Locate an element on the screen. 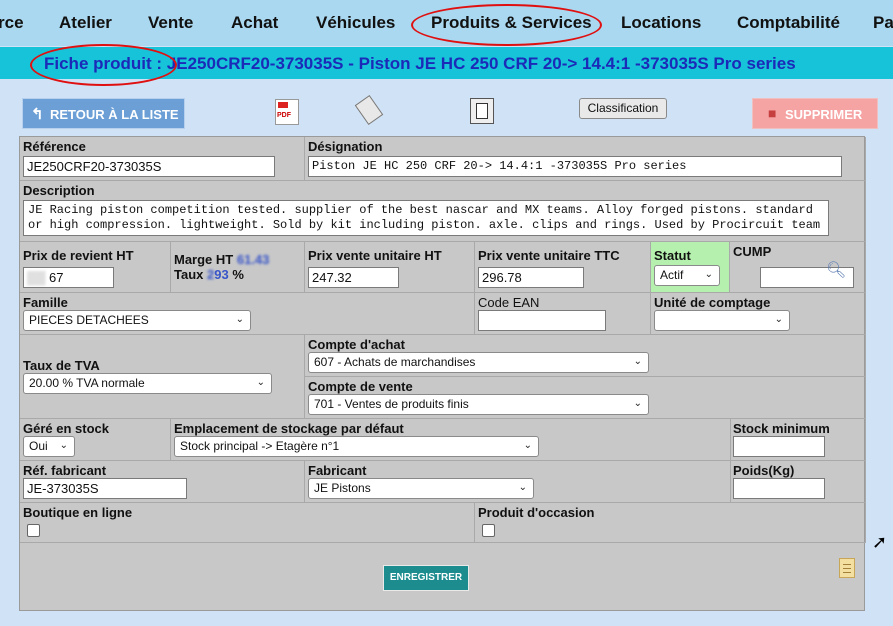  manufacturer-select: JE Pistons ⌄ is located at coordinates (421, 488).